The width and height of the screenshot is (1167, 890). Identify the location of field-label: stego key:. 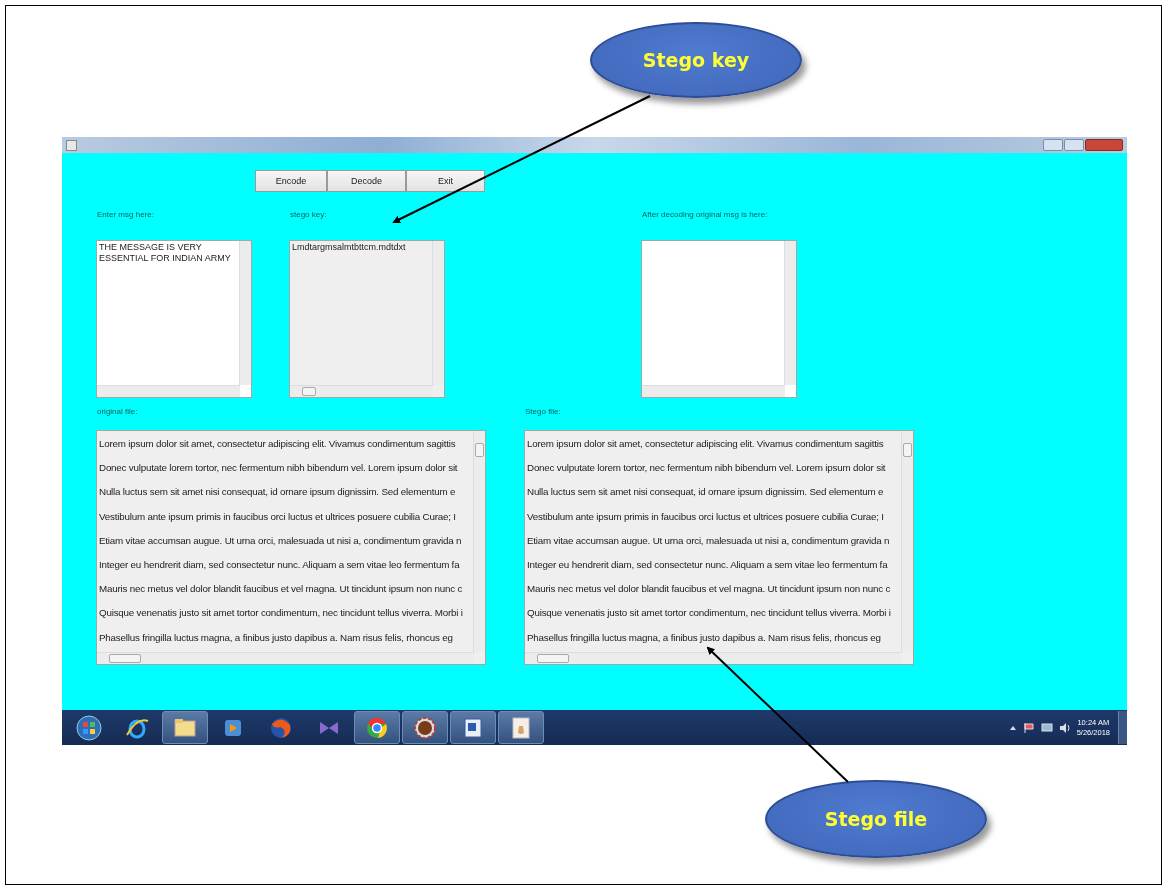
(308, 215).